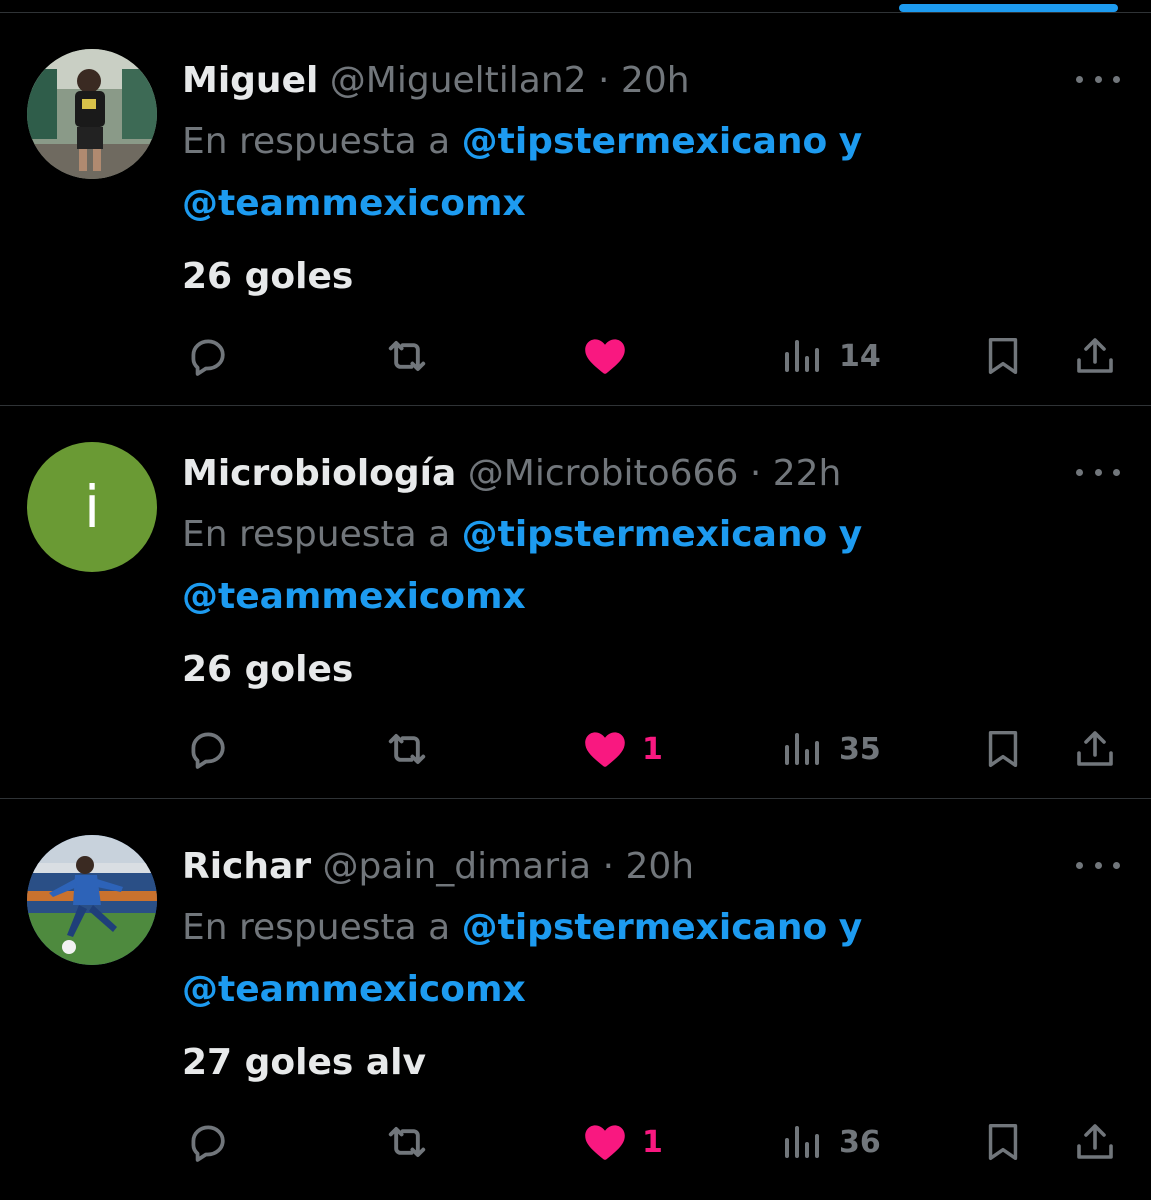  What do you see at coordinates (1008, 8) in the screenshot?
I see `tab-indicator` at bounding box center [1008, 8].